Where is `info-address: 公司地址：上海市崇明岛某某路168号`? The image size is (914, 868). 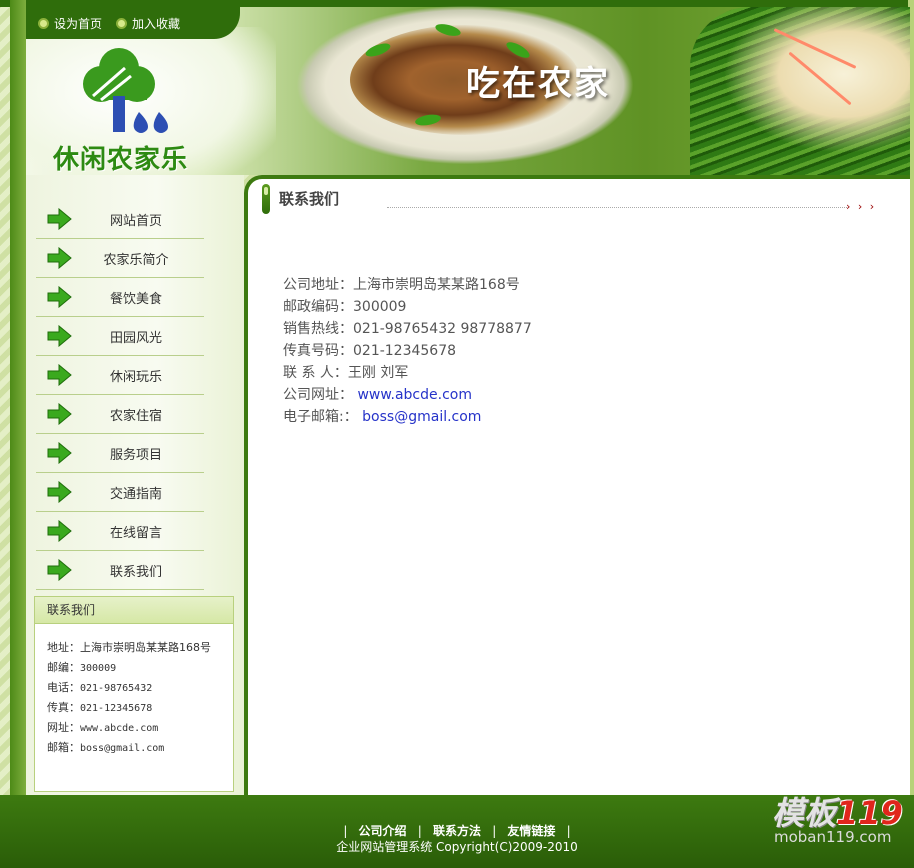 info-address: 公司地址：上海市崇明岛某某路168号 is located at coordinates (401, 284).